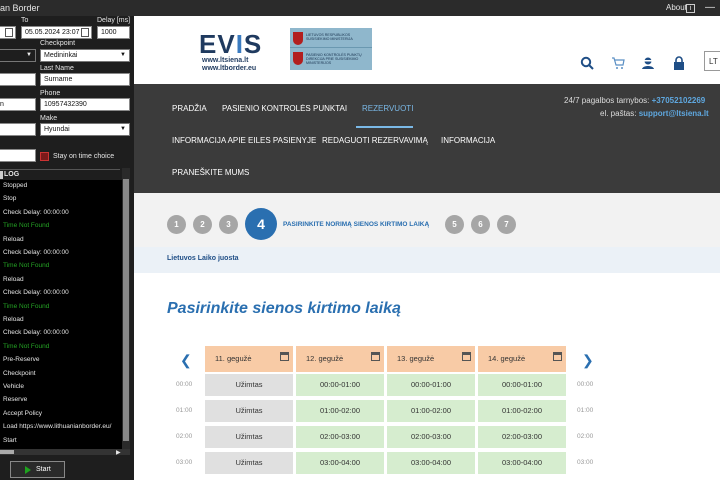 This screenshot has height=480, width=720. Describe the element at coordinates (679, 63) in the screenshot. I see `lock-icon` at that location.